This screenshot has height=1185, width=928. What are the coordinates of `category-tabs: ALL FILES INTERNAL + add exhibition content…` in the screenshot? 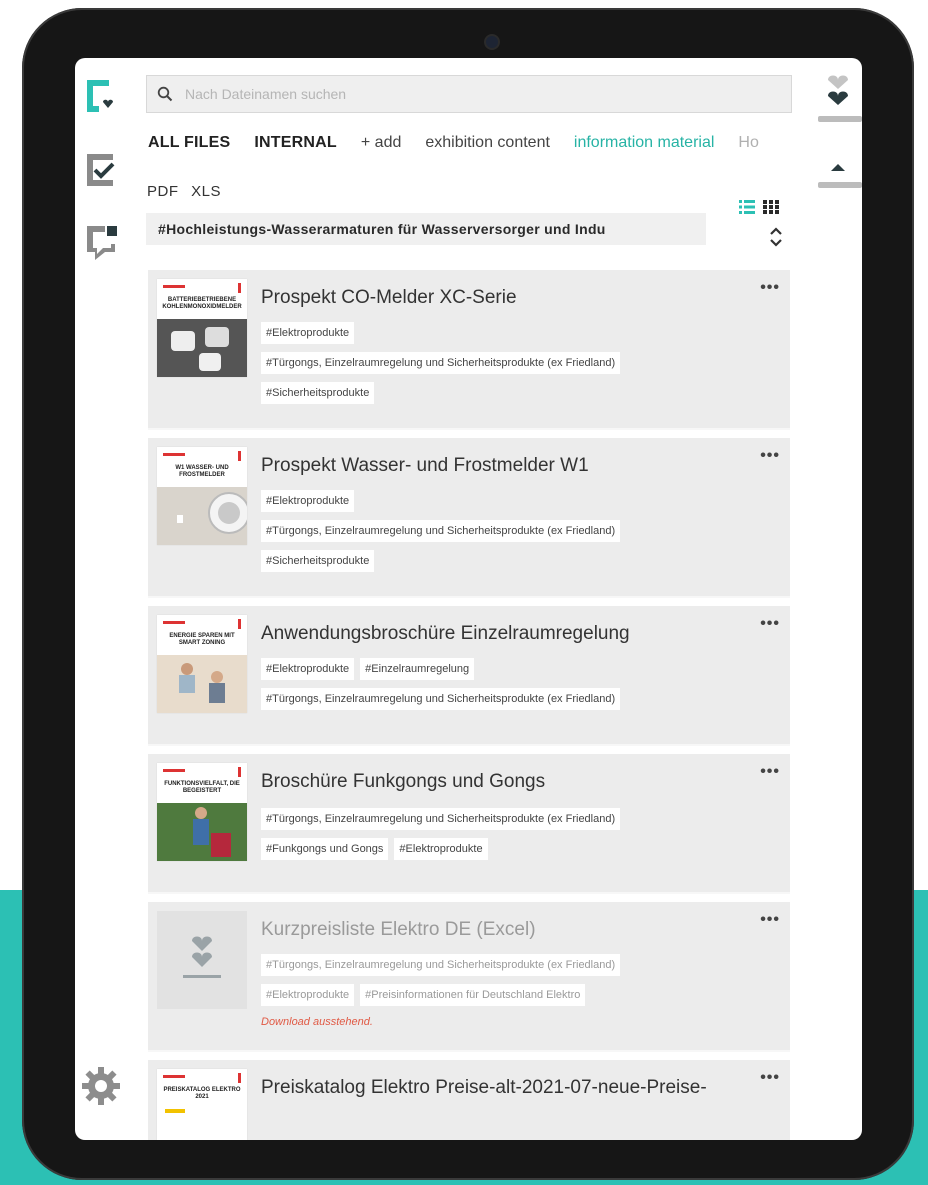 It's located at (470, 146).